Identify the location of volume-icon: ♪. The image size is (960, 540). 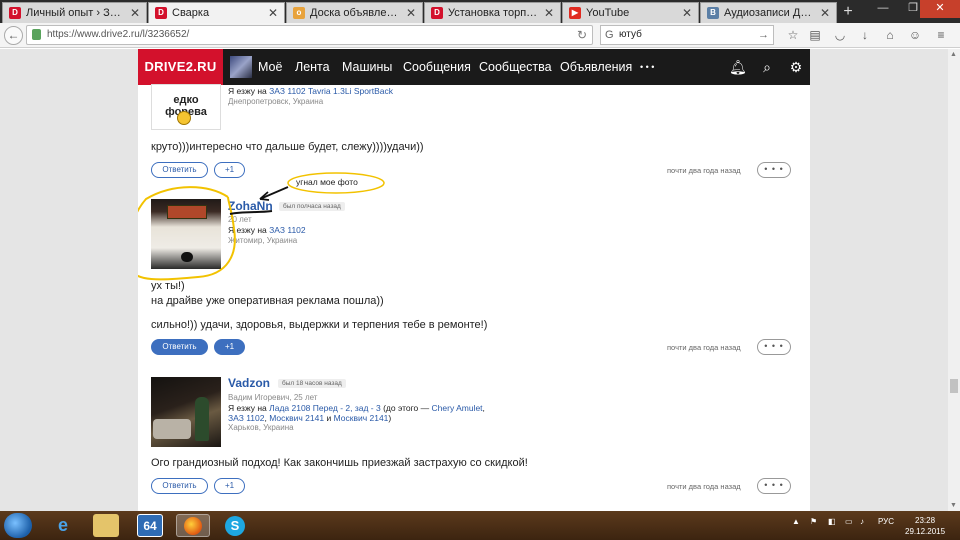
(862, 521).